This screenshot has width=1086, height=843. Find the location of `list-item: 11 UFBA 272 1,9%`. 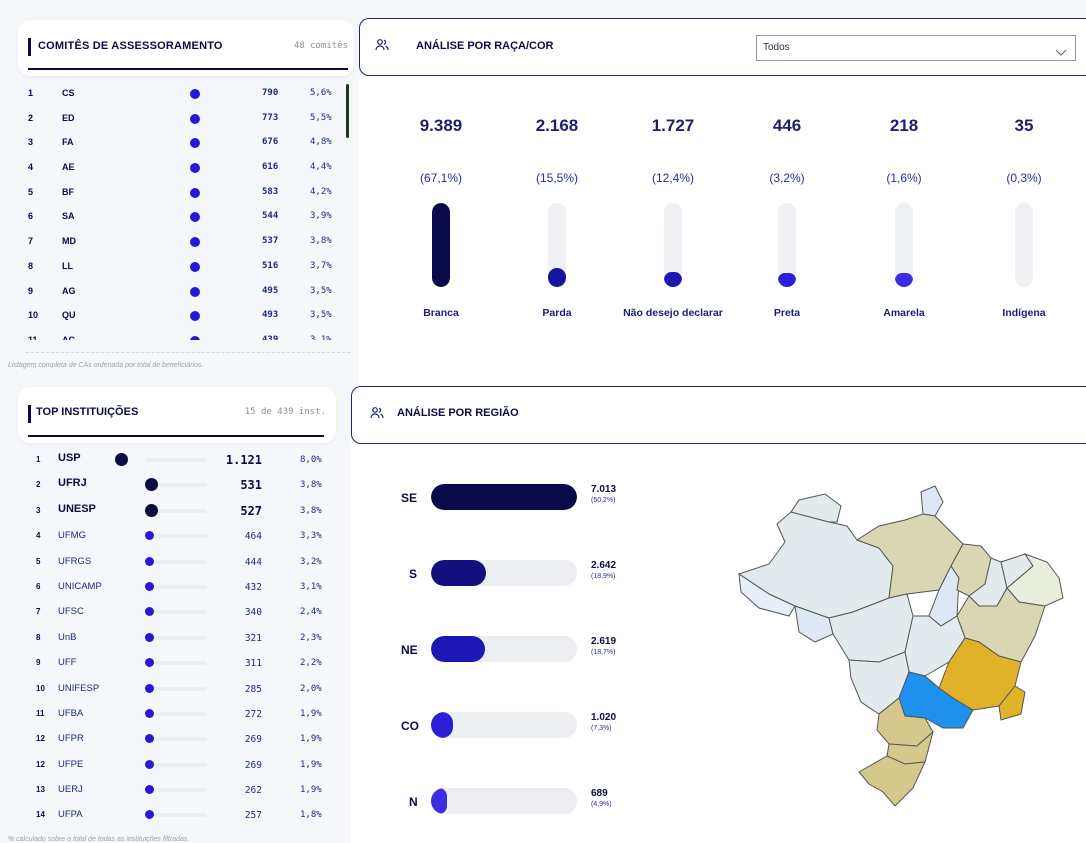

list-item: 11 UFBA 272 1,9% is located at coordinates (177, 713).